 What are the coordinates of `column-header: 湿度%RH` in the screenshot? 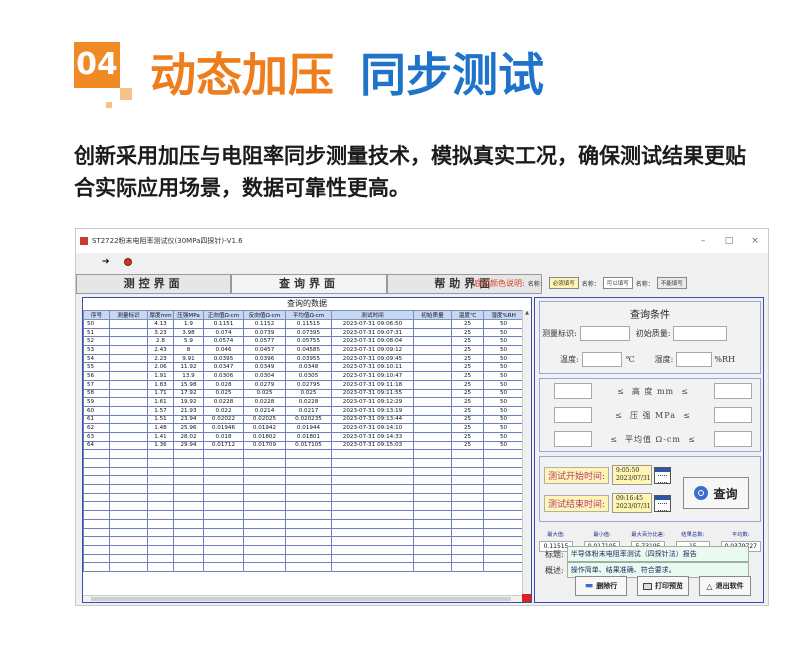 It's located at (503, 315).